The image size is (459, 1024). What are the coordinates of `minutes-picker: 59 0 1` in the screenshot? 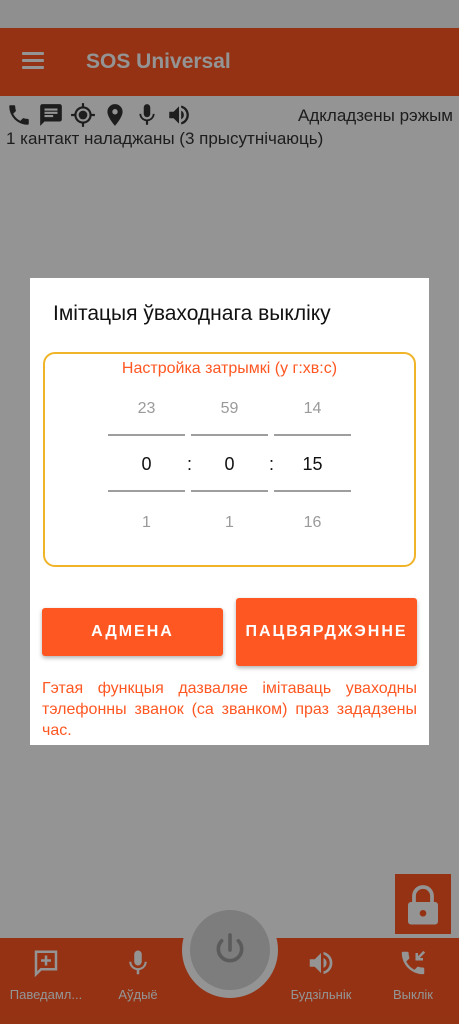 It's located at (229, 468).